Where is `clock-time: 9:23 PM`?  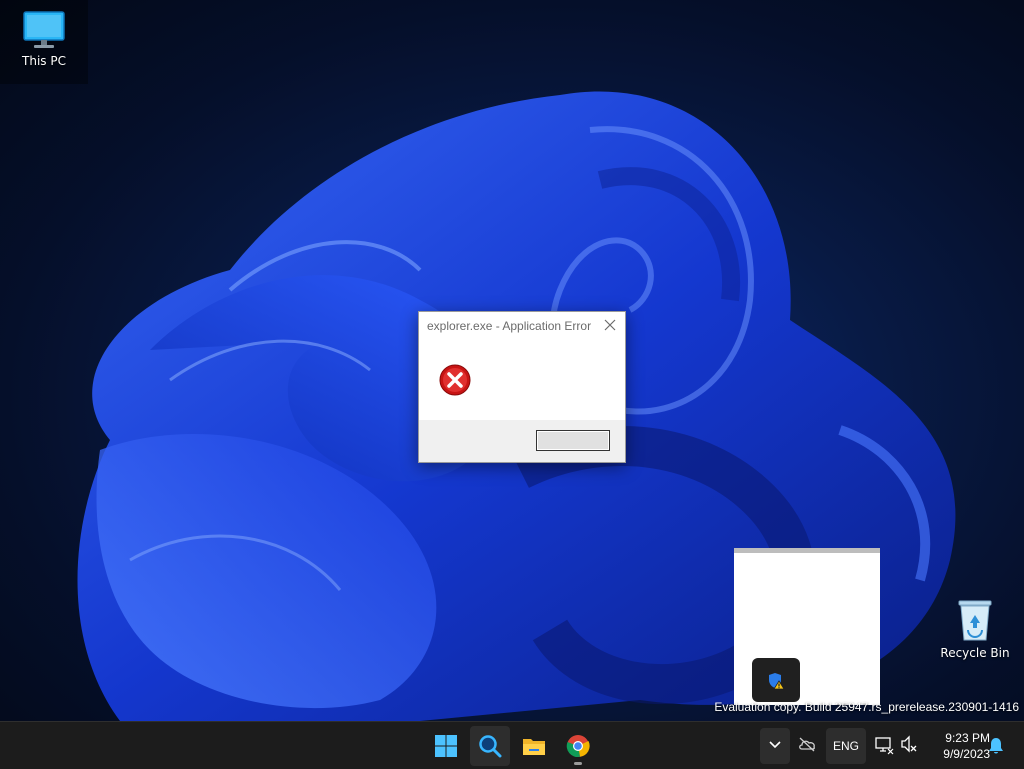 clock-time: 9:23 PM is located at coordinates (967, 738).